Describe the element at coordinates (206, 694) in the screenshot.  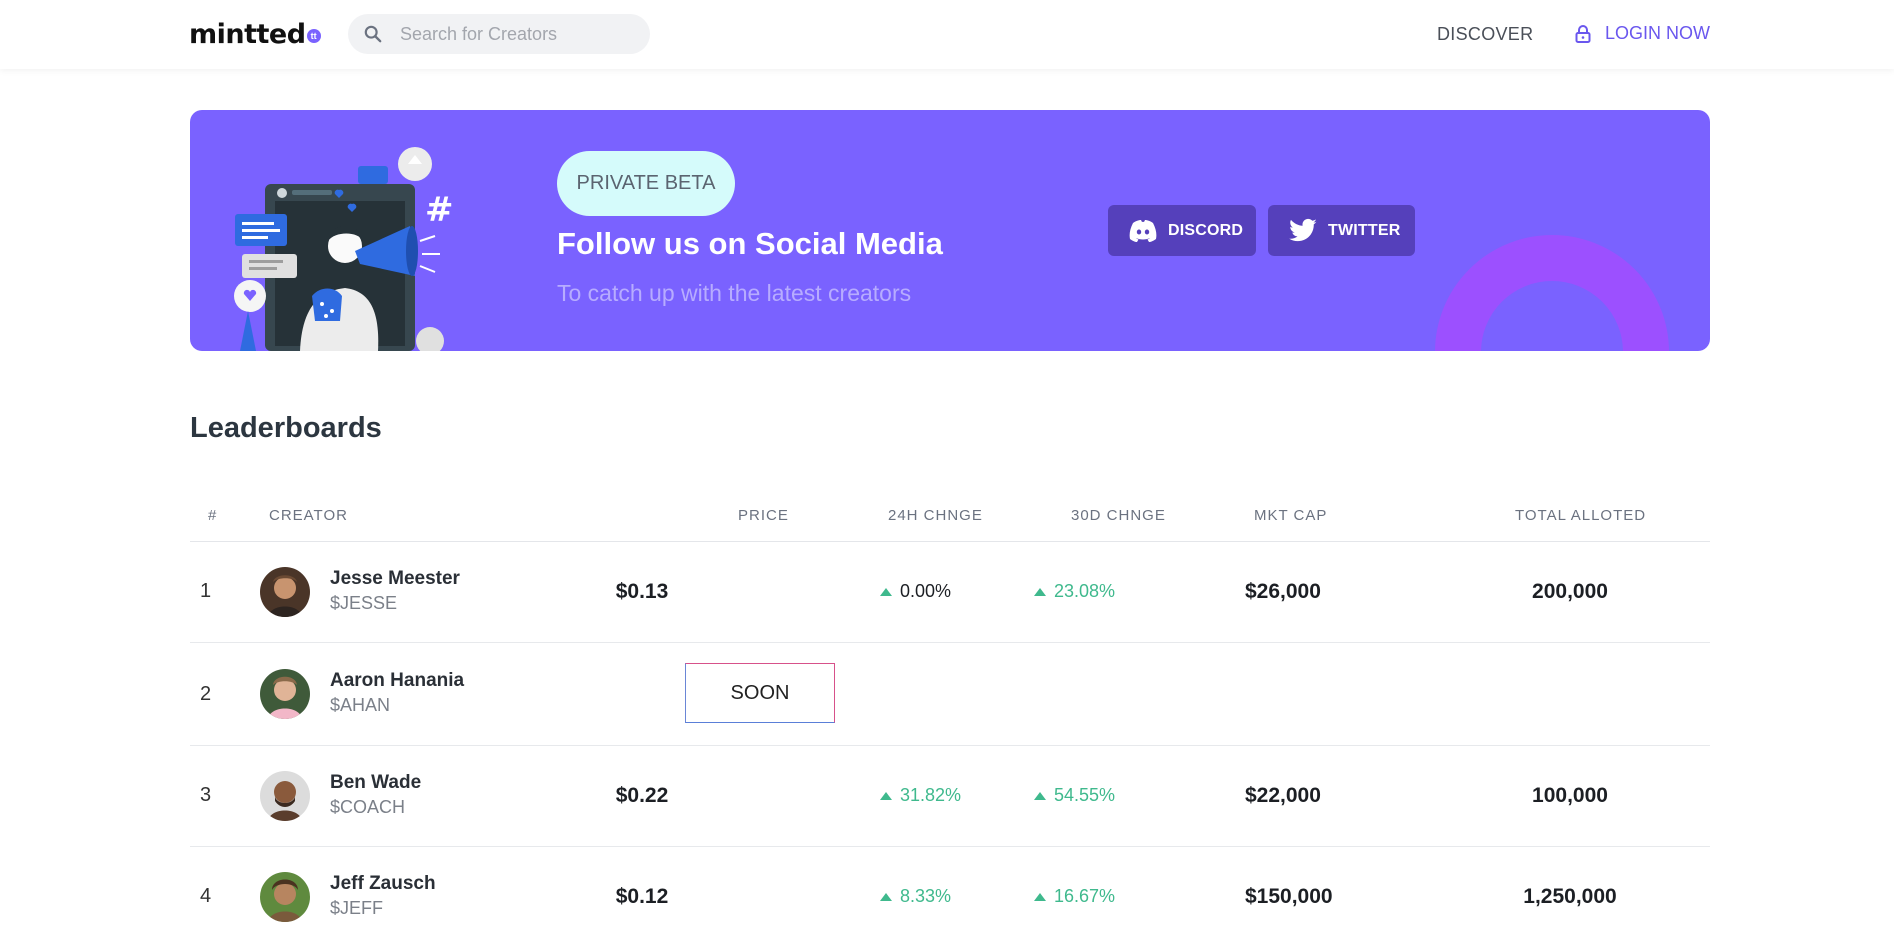
I see `row-rank: 2` at that location.